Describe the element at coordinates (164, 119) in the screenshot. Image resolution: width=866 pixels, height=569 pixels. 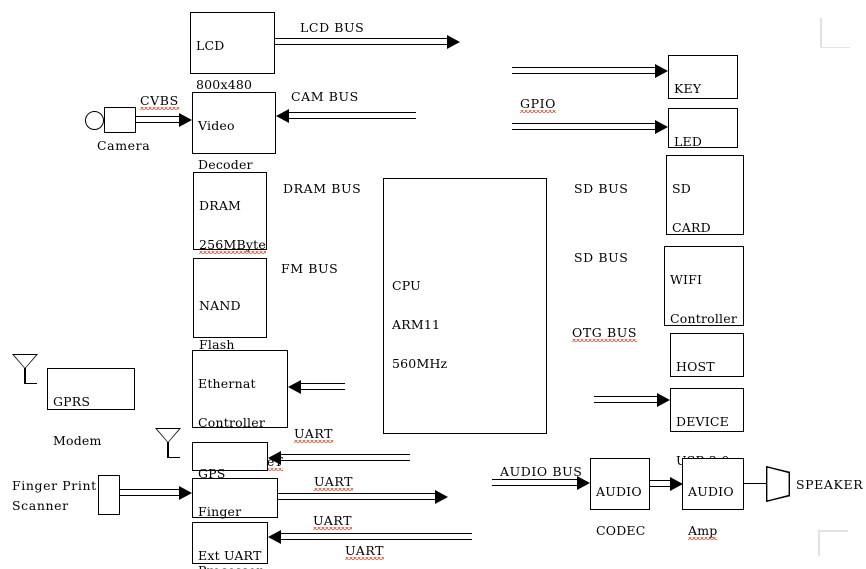
I see `arrow-cvbs` at that location.